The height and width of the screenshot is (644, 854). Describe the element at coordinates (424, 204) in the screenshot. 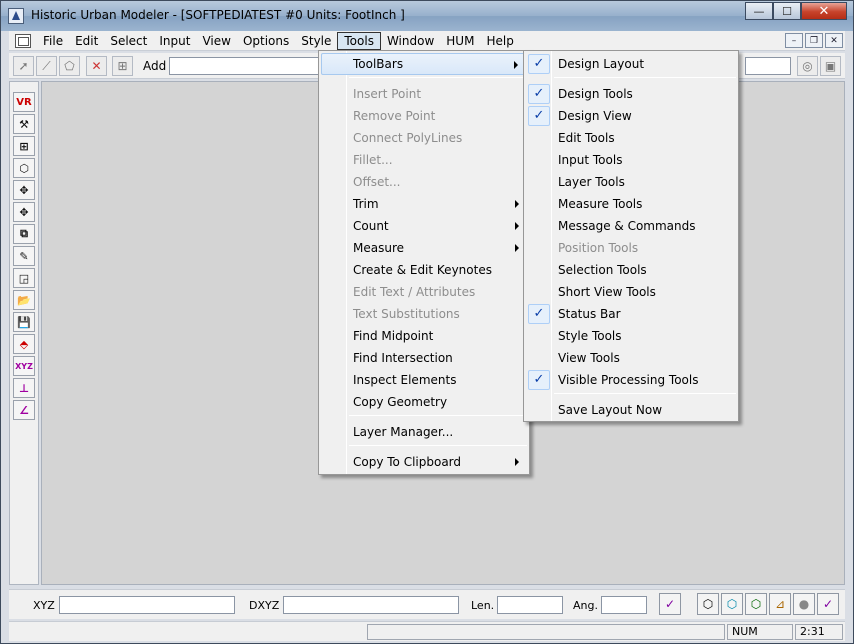

I see `tools-menu-item-trim: Trim` at that location.